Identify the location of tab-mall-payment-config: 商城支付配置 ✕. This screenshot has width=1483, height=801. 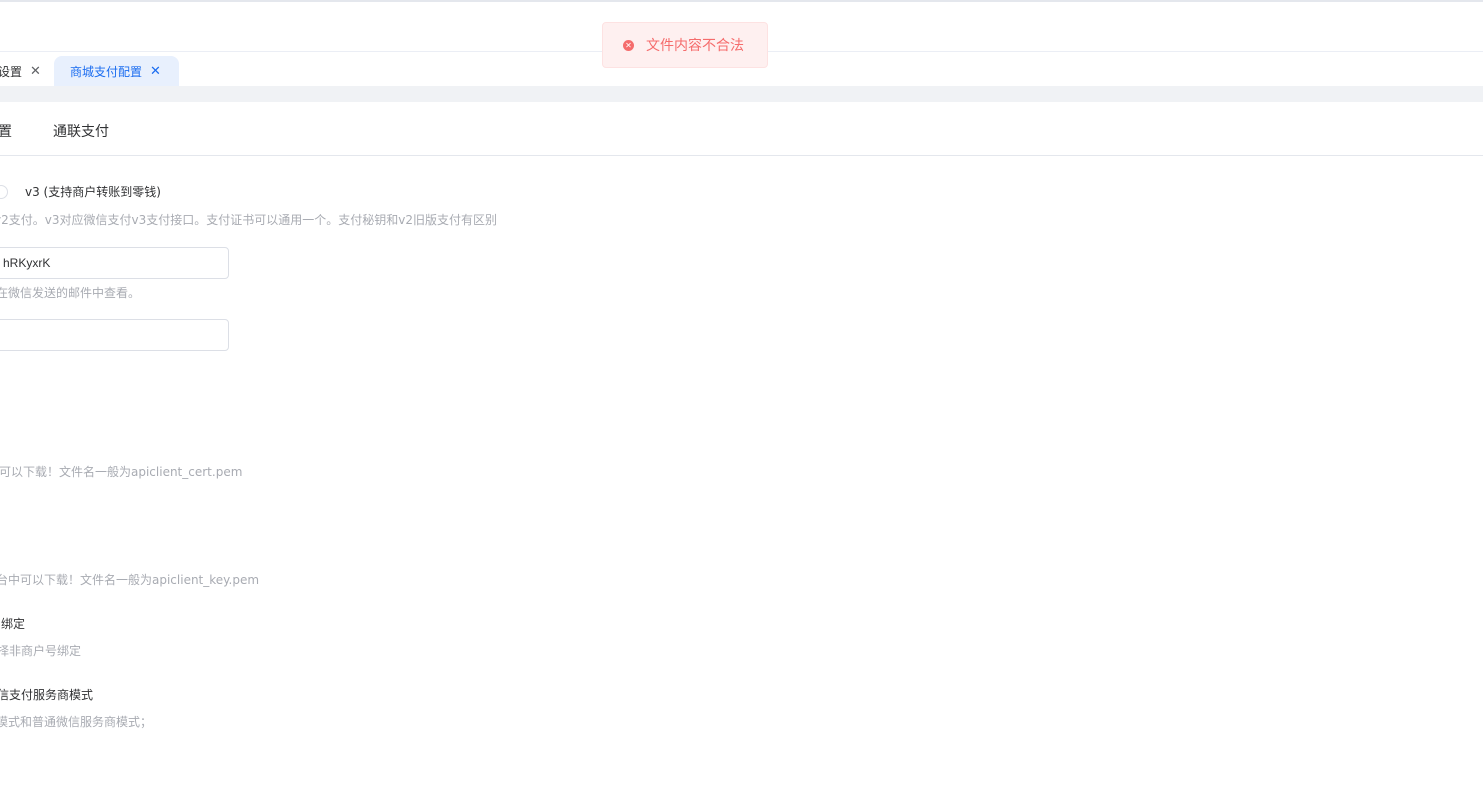
(116, 71).